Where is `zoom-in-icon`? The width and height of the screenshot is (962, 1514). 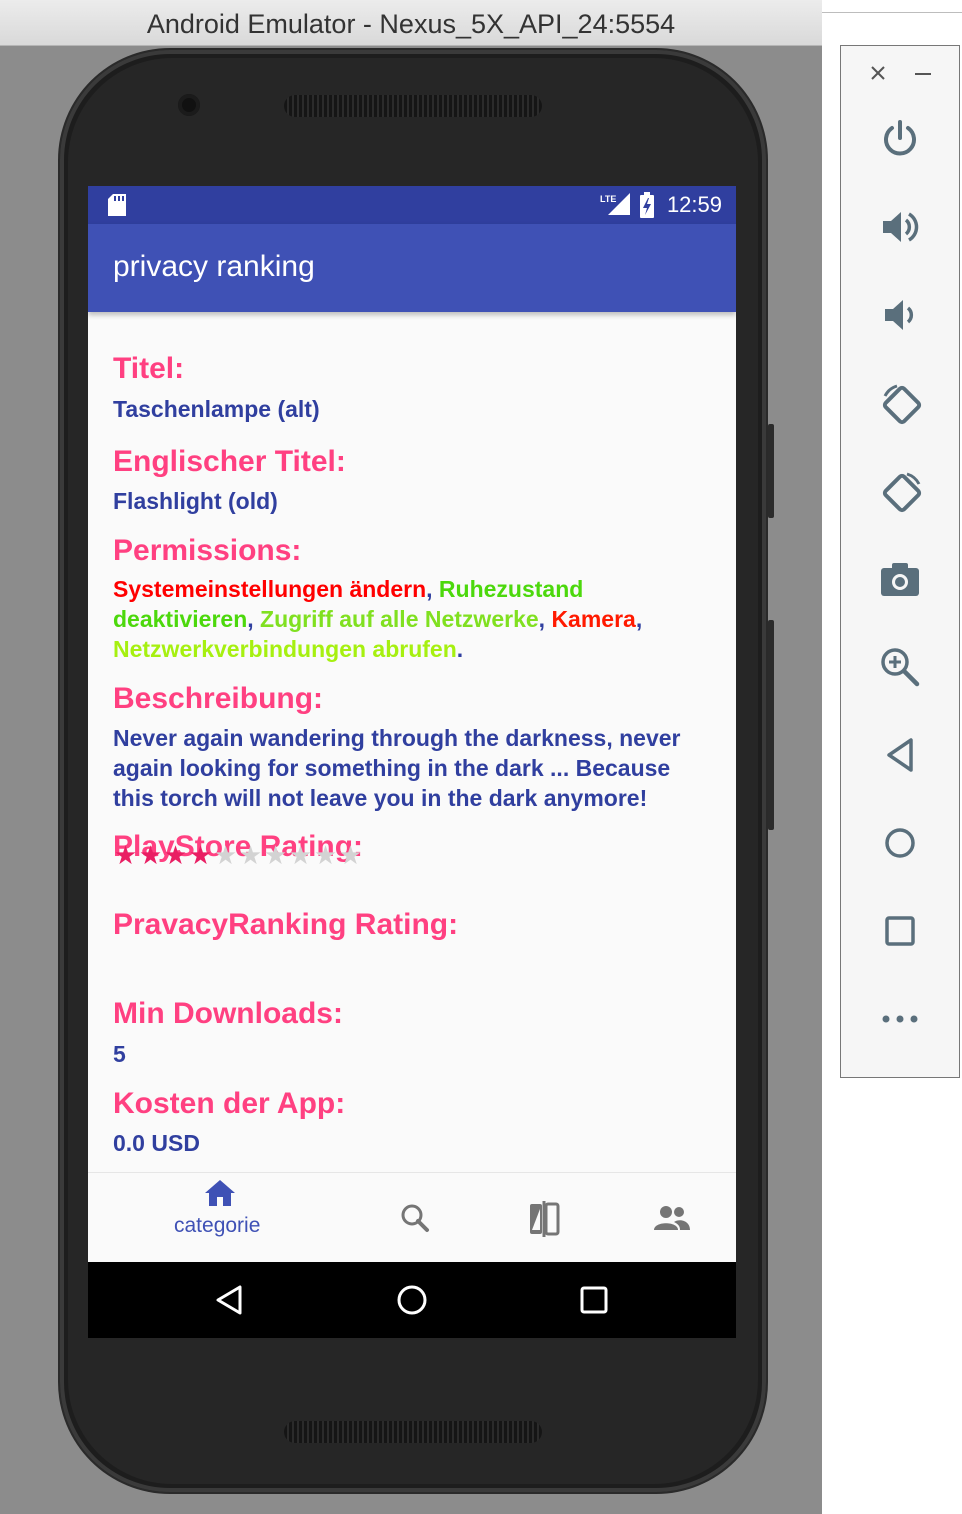
zoom-in-icon is located at coordinates (900, 667).